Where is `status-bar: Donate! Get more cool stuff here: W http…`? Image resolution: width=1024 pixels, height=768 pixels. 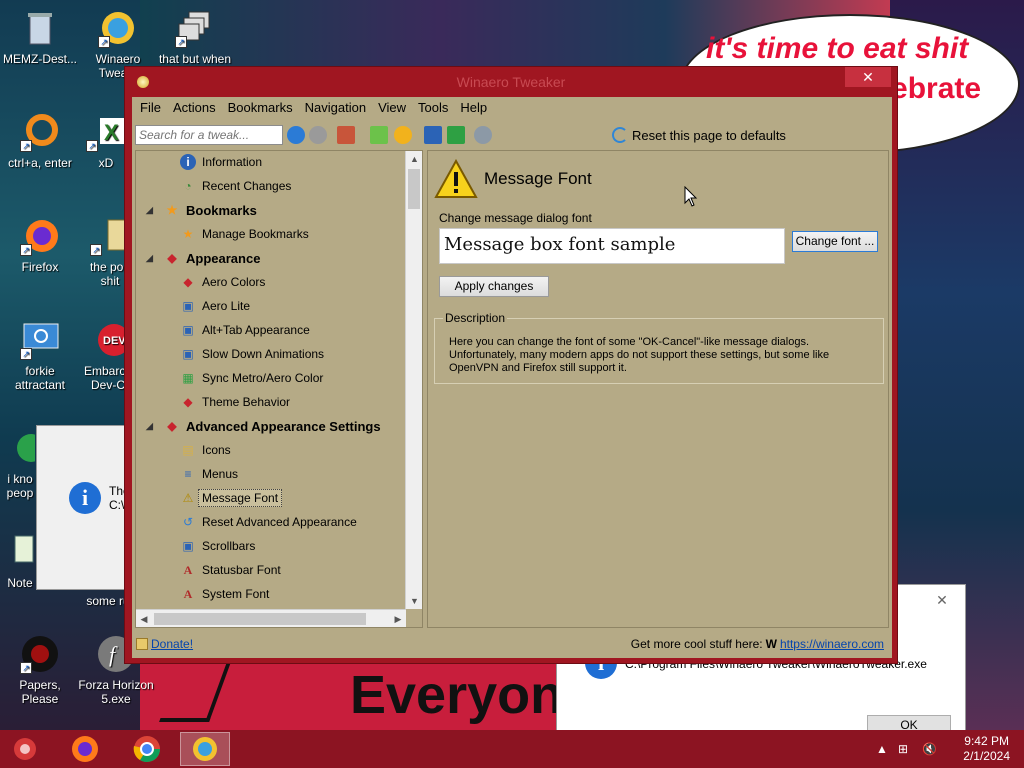
status-bar: Donate! Get more cool stuff here: W http… is located at coordinates (512, 644).